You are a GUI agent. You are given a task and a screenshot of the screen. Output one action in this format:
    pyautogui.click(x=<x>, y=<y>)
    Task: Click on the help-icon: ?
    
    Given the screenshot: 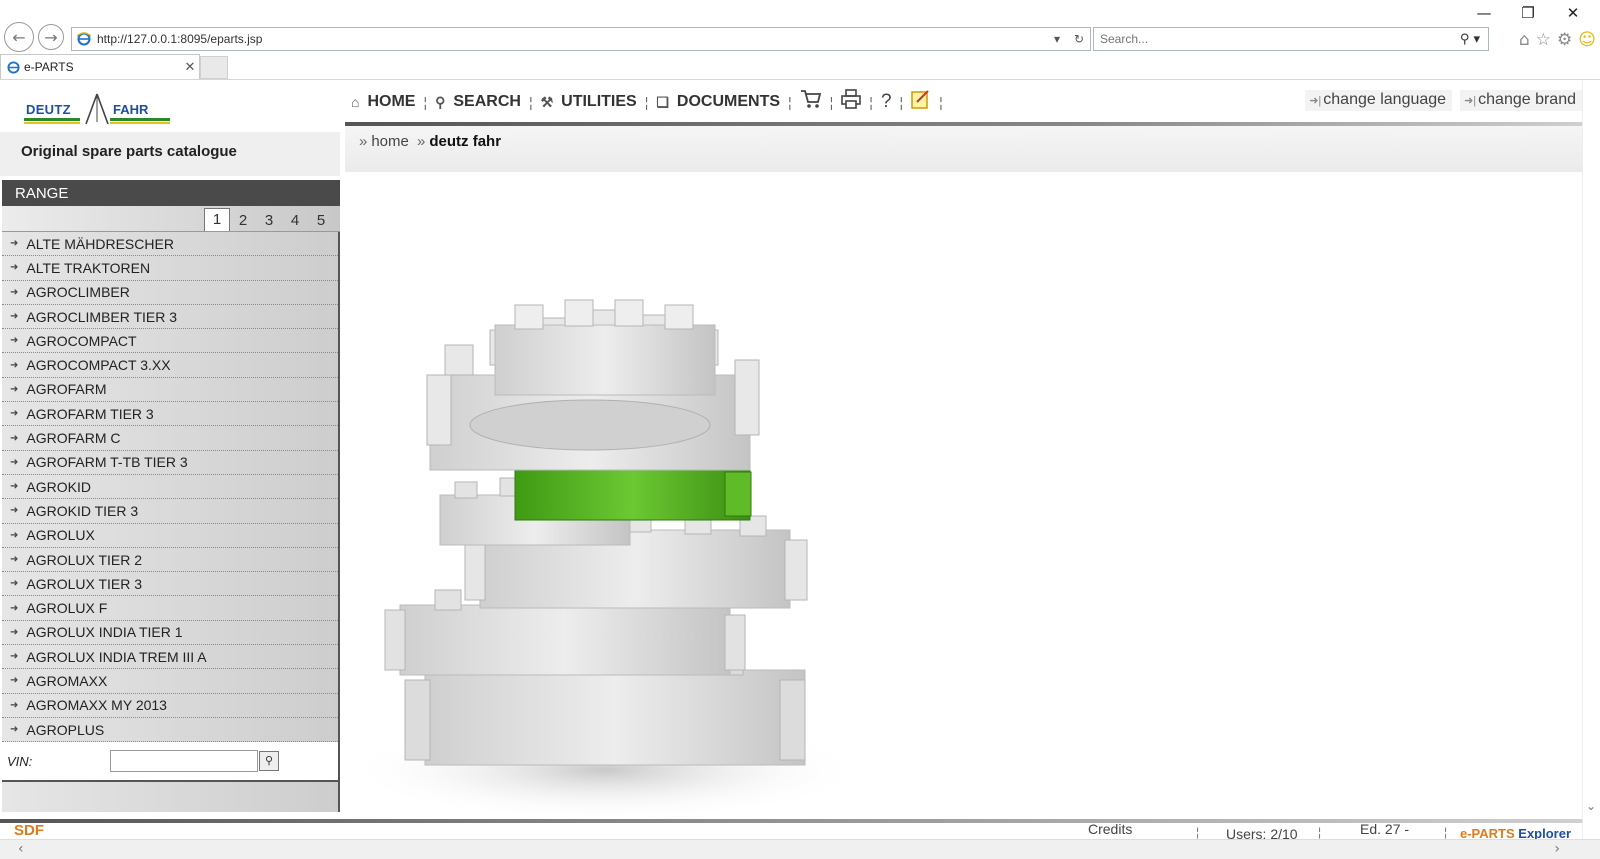 What is the action you would take?
    pyautogui.click(x=886, y=102)
    